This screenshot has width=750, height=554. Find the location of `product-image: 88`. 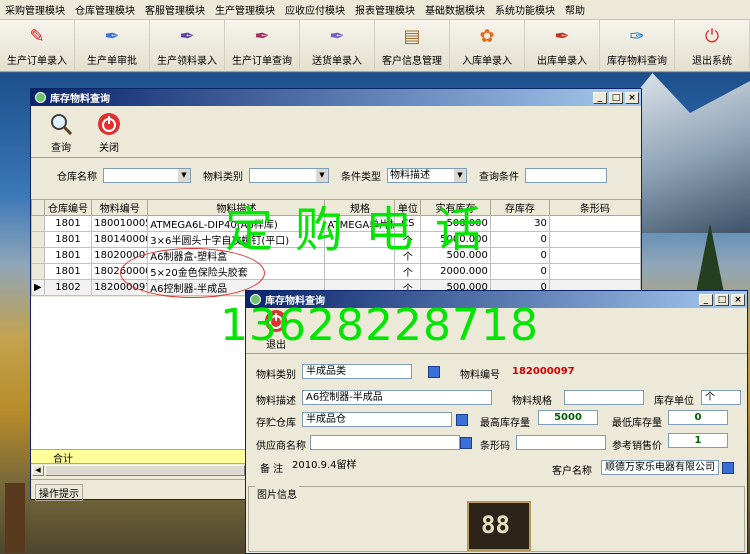

product-image: 88 is located at coordinates (499, 526).